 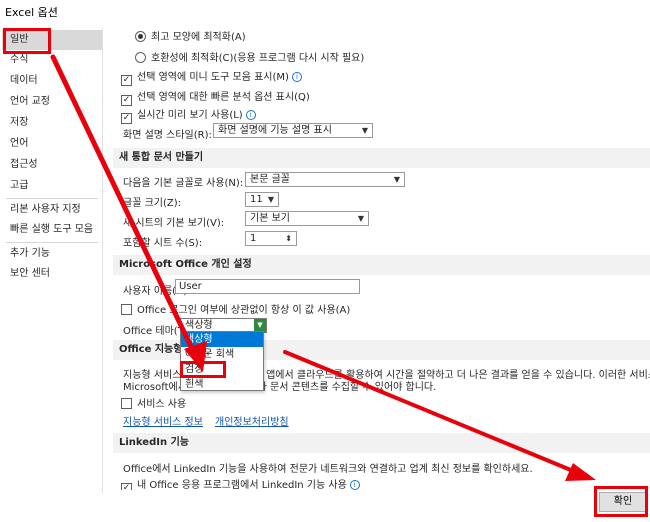 What do you see at coordinates (381, 443) in the screenshot?
I see `section-header-linkedin: LinkedIn 기능` at bounding box center [381, 443].